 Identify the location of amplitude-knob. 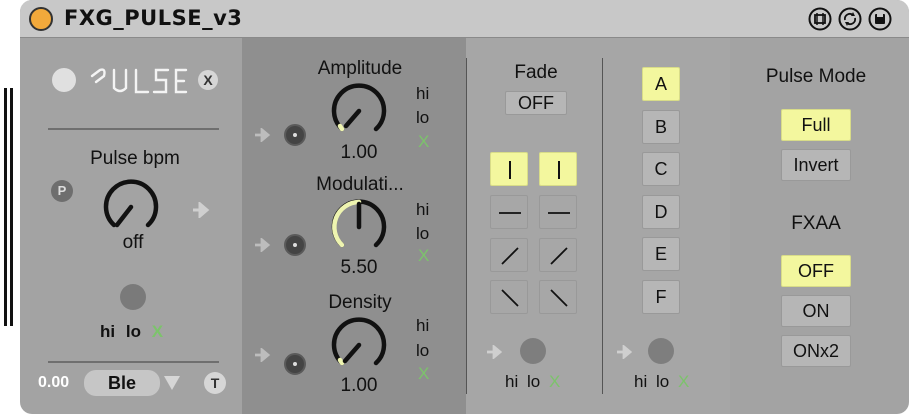
(359, 111).